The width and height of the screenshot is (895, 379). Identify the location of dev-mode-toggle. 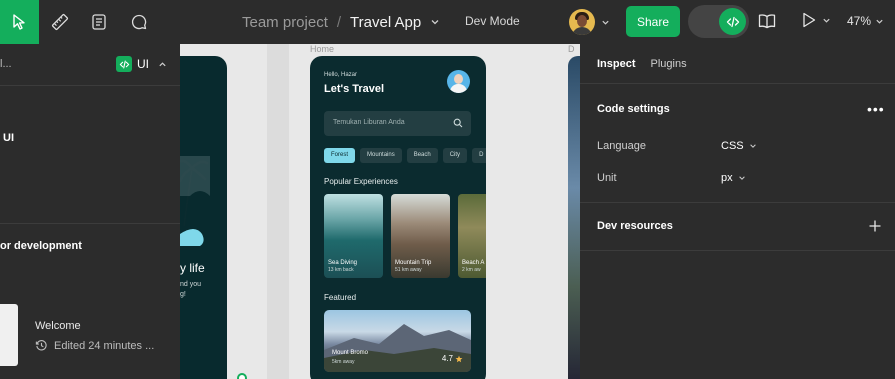
(718, 21).